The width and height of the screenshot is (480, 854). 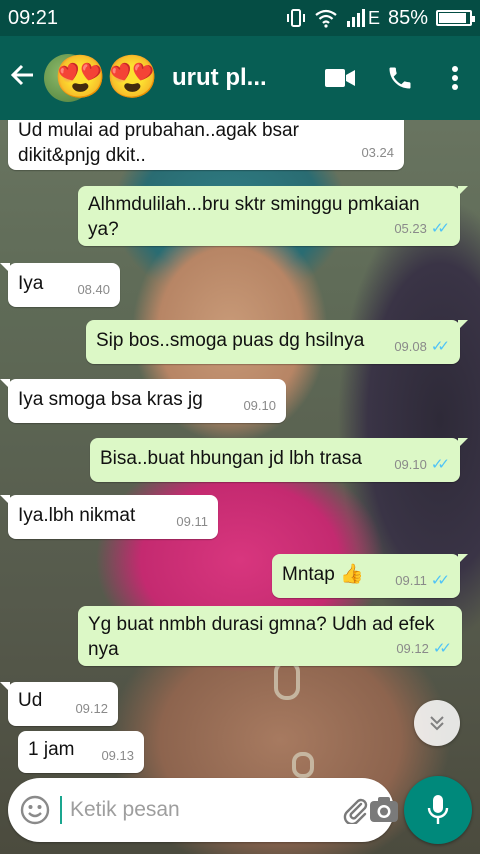 I want to click on camera-button, so click(x=384, y=810).